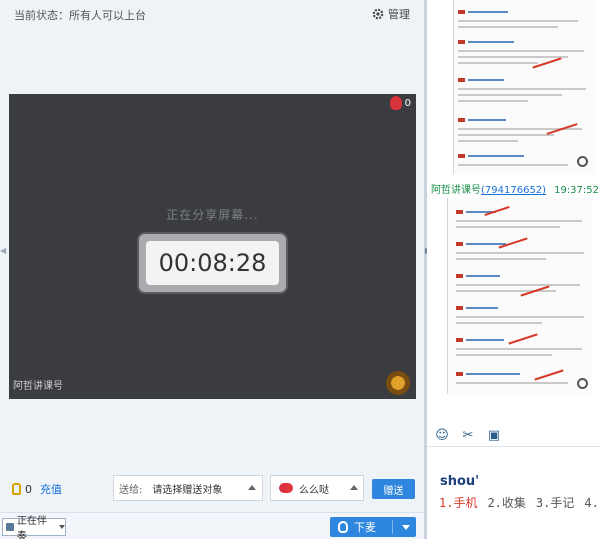 The width and height of the screenshot is (600, 539). I want to click on share-timer: 00:08:28, so click(212, 263).